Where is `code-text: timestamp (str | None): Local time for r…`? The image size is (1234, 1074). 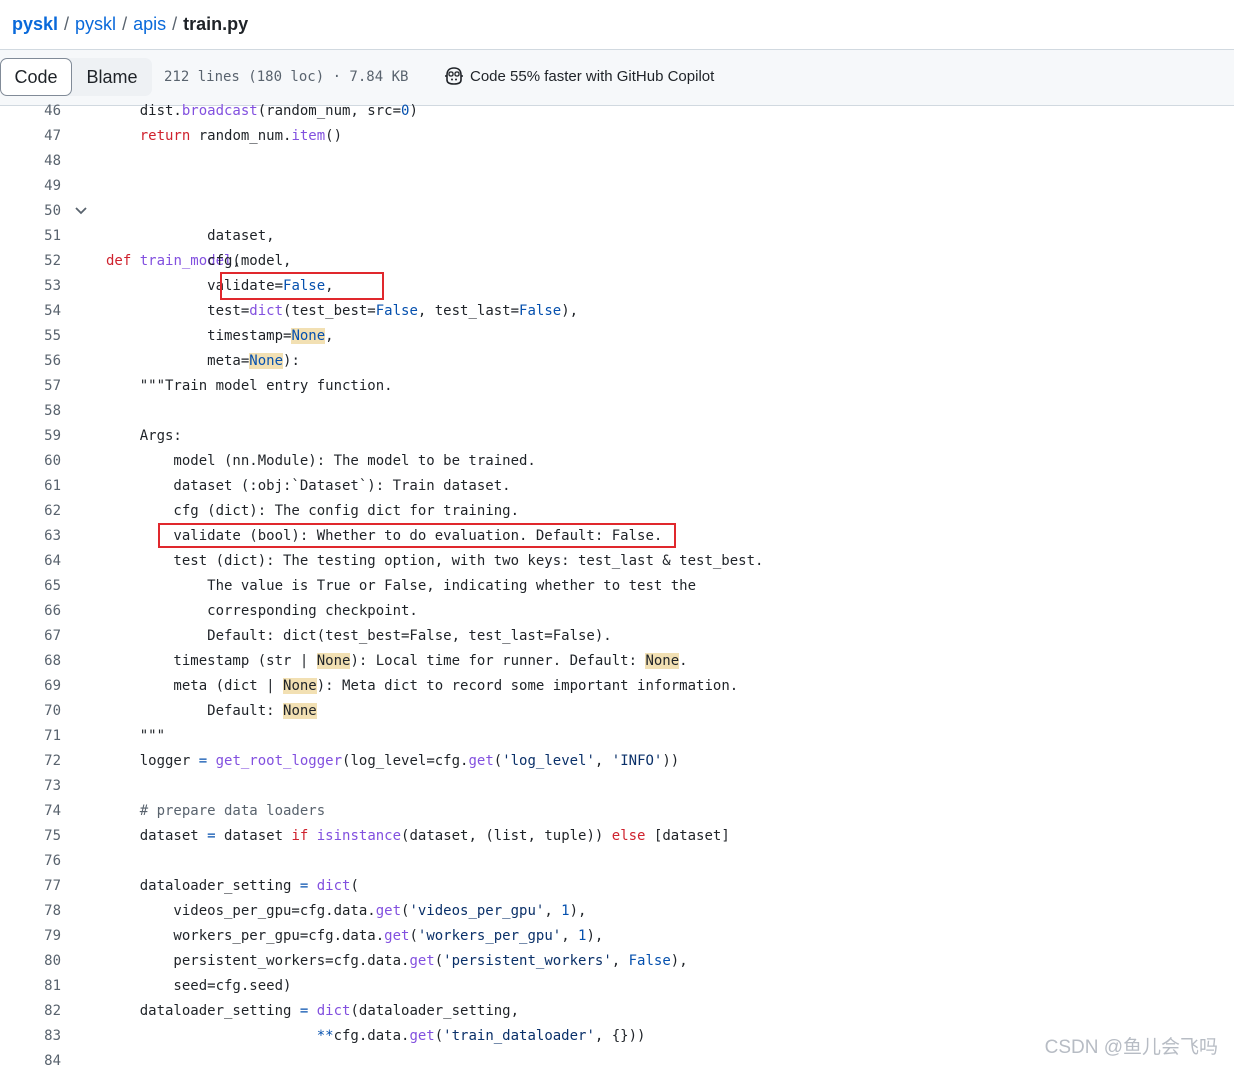 code-text: timestamp (str | None): Local time for r… is located at coordinates (397, 661).